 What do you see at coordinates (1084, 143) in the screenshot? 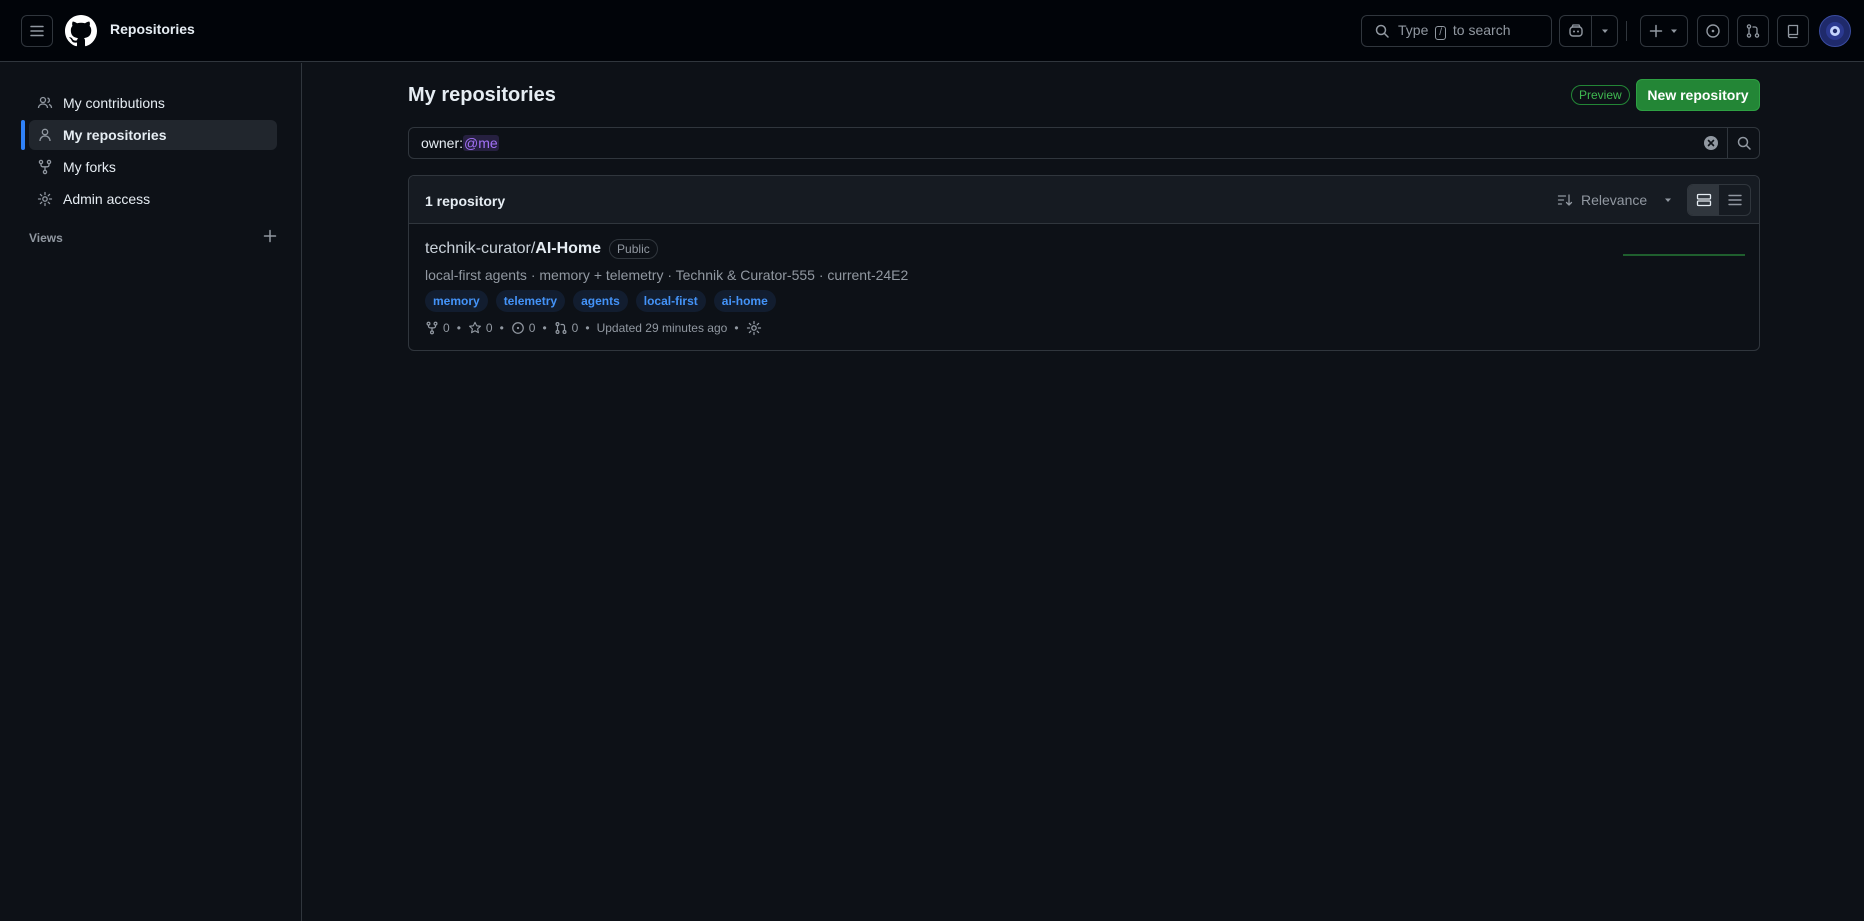
I see `repository-filter-input: owner: @me` at bounding box center [1084, 143].